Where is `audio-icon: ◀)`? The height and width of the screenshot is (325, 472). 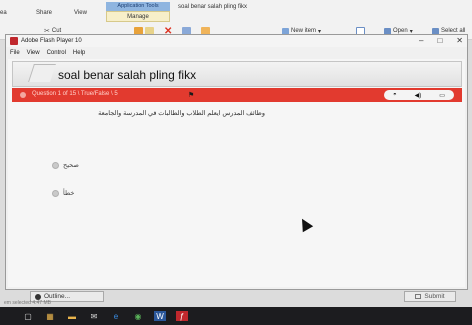
audio-icon: ◀) is located at coordinates (418, 95).